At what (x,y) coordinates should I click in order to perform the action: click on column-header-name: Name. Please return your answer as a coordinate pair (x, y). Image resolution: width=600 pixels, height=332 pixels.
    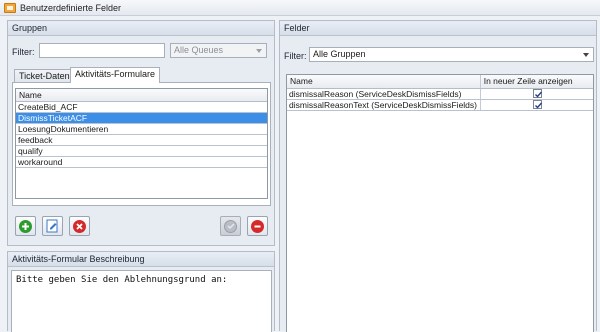
    Looking at the image, I should click on (384, 81).